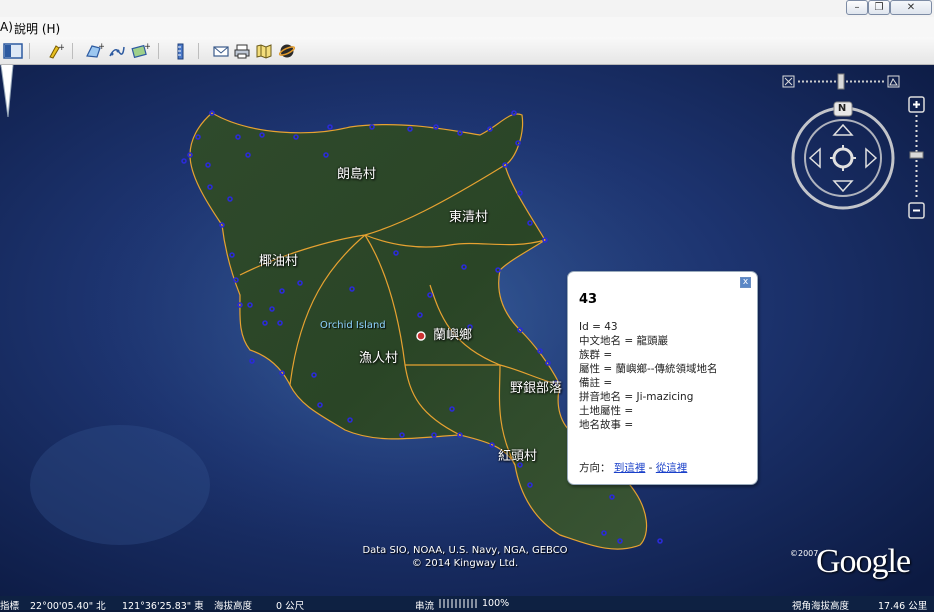  I want to click on sky-planet-icon, so click(287, 51).